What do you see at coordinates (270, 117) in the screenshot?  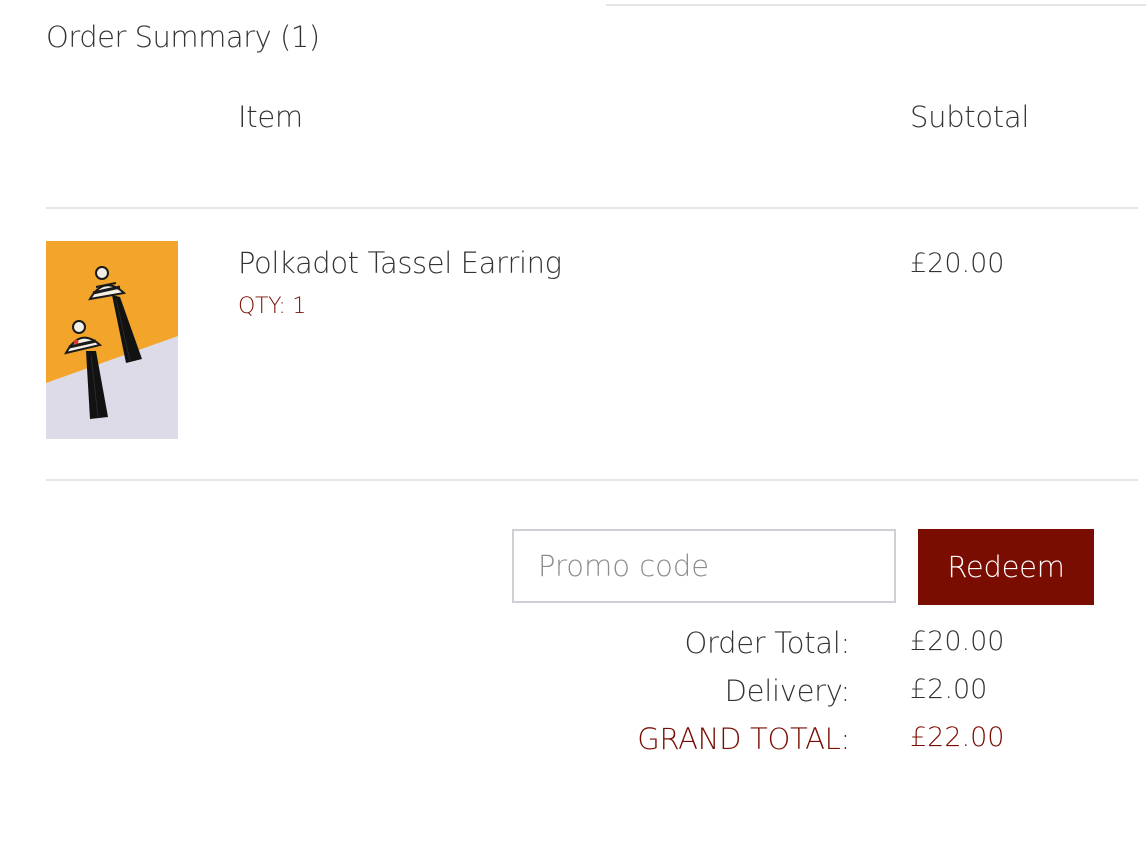 I see `item-column-header: Item` at bounding box center [270, 117].